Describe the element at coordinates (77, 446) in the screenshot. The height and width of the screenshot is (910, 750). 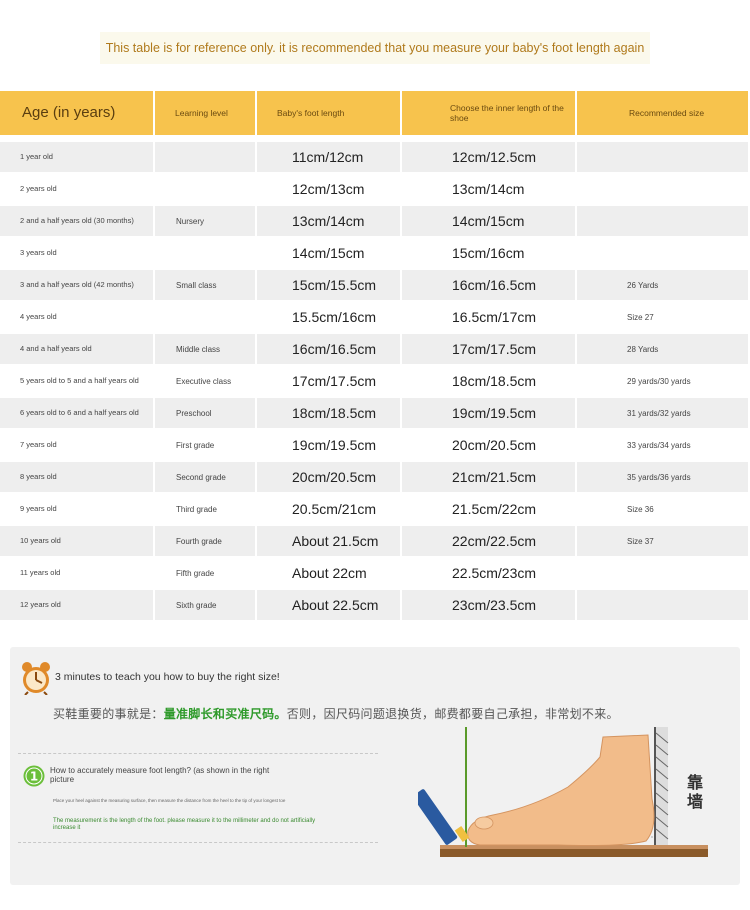
I see `cell-age: 7 years old` at that location.